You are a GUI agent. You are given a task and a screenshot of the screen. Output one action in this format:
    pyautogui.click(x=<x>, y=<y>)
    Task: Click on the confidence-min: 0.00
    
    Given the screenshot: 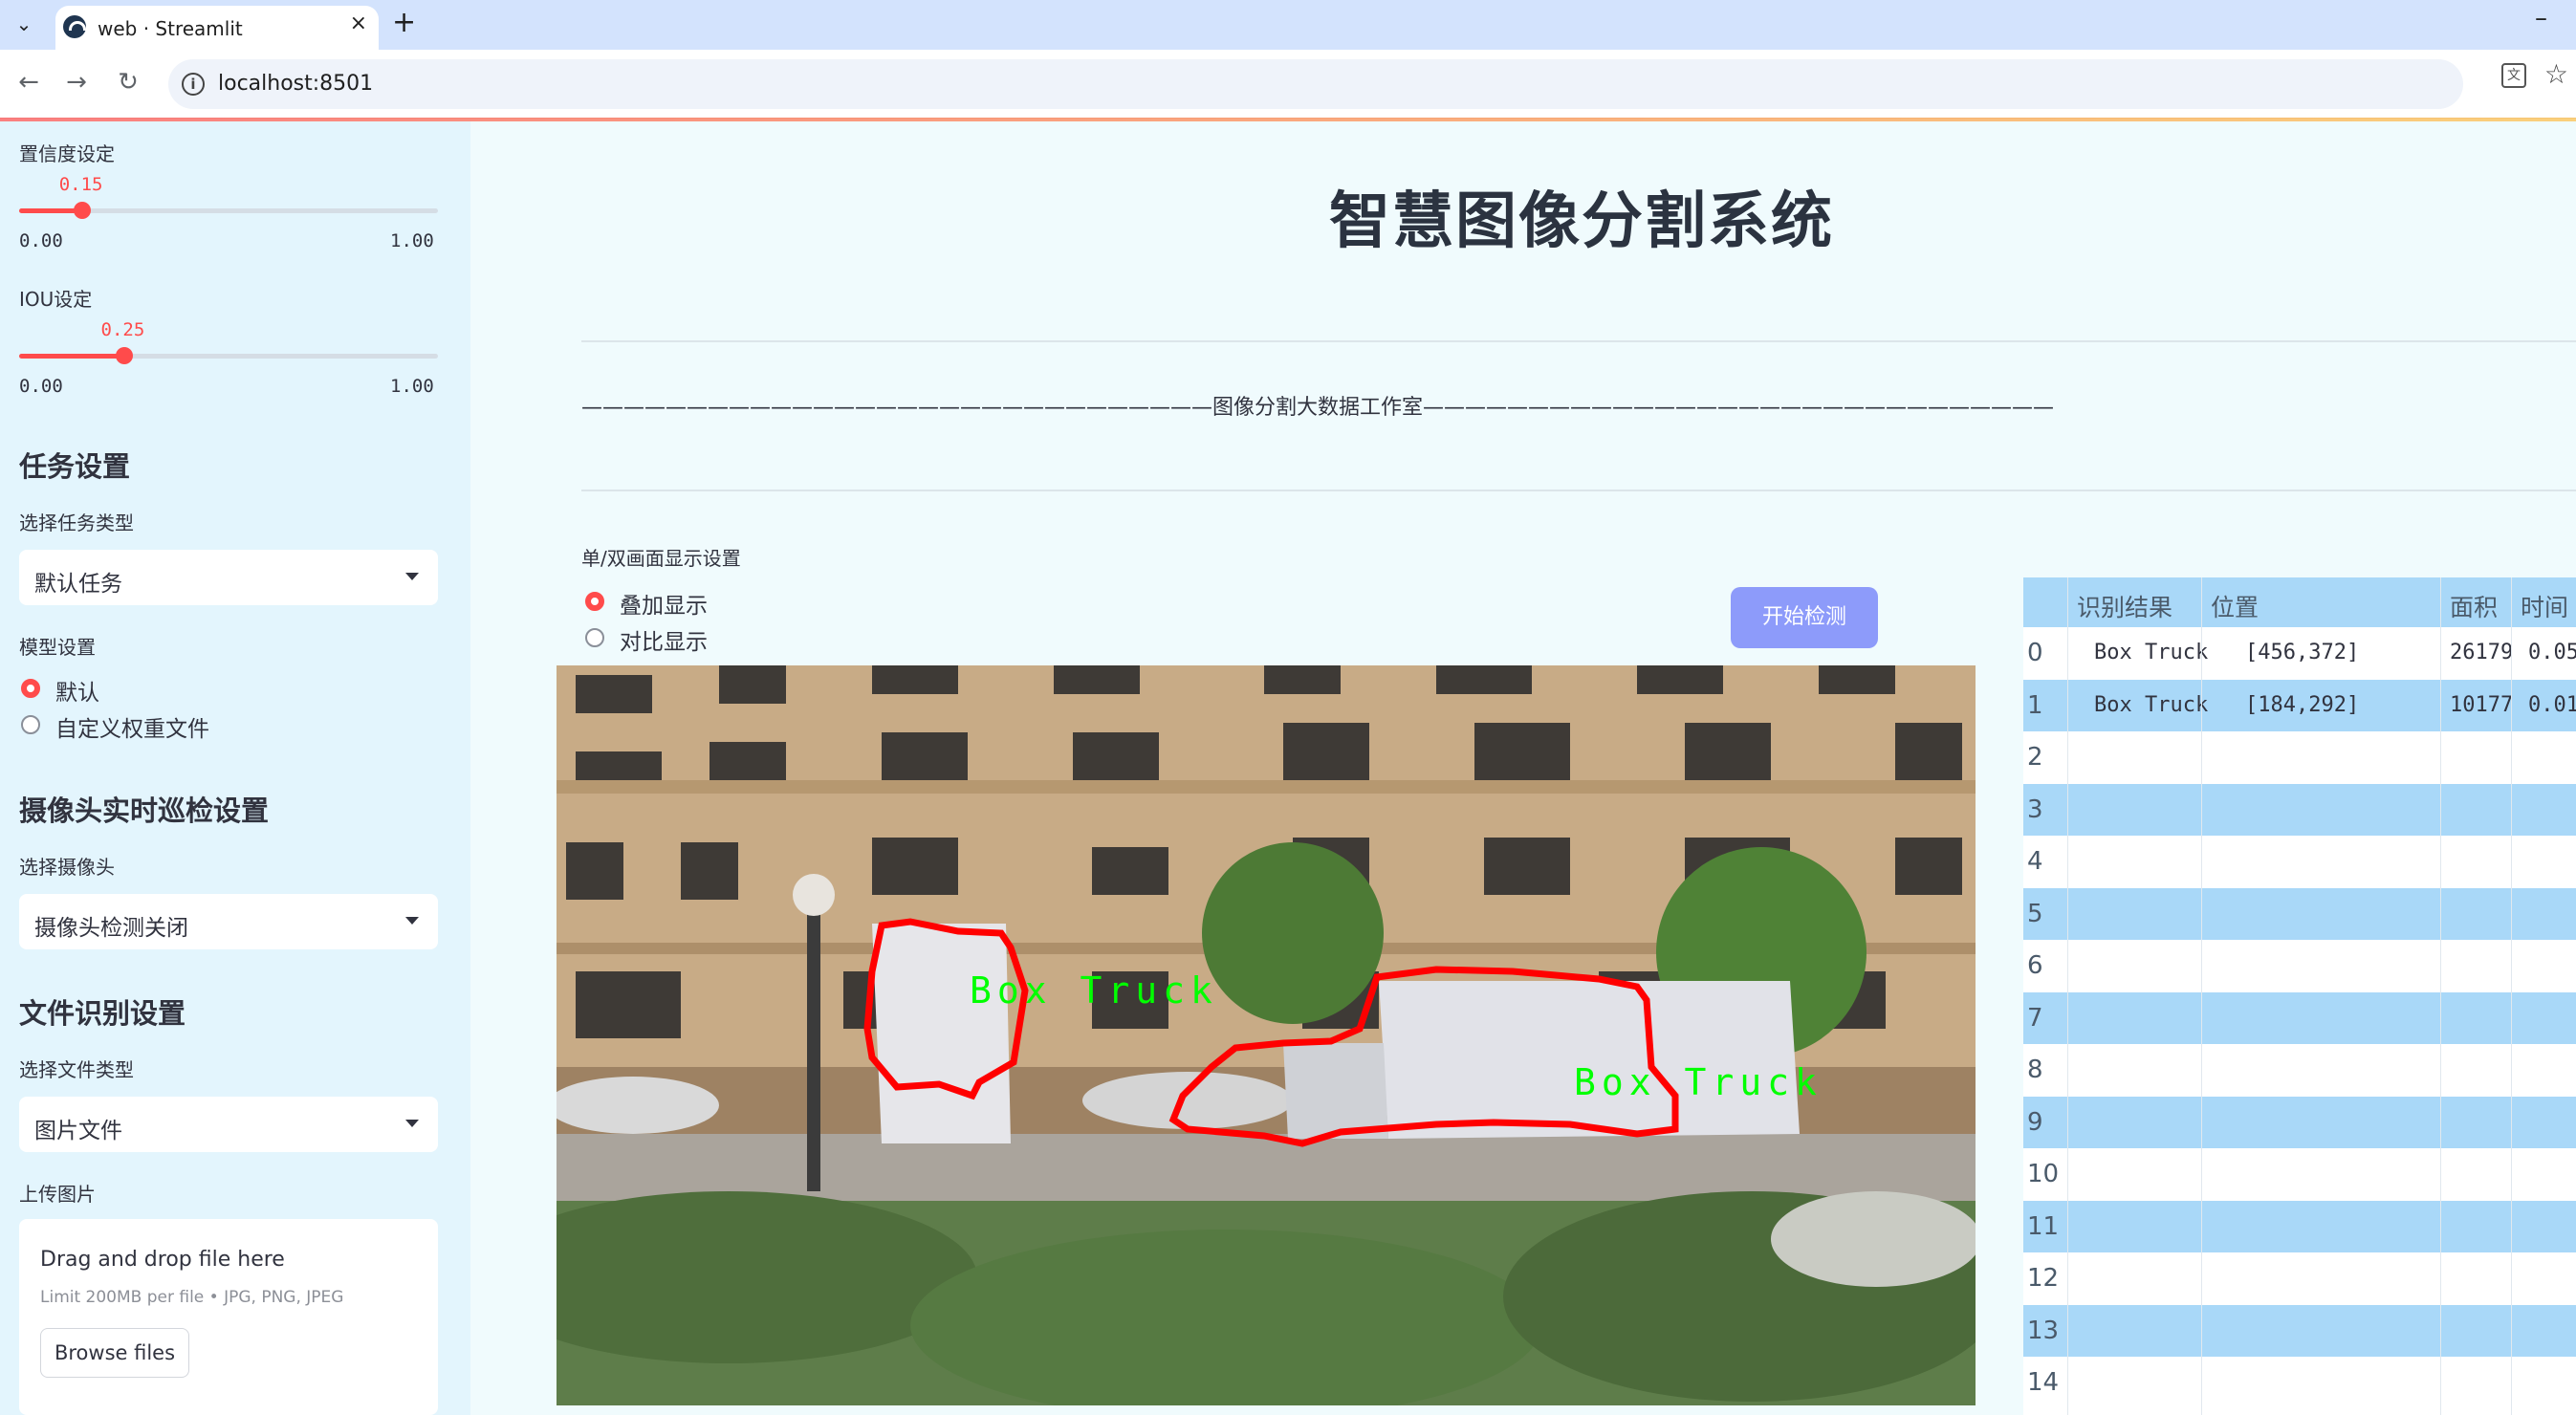 What is the action you would take?
    pyautogui.click(x=41, y=240)
    